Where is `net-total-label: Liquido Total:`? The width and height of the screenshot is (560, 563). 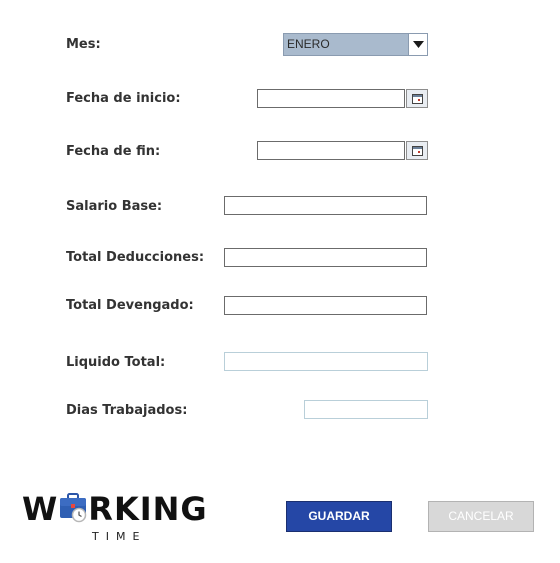 net-total-label: Liquido Total: is located at coordinates (116, 362).